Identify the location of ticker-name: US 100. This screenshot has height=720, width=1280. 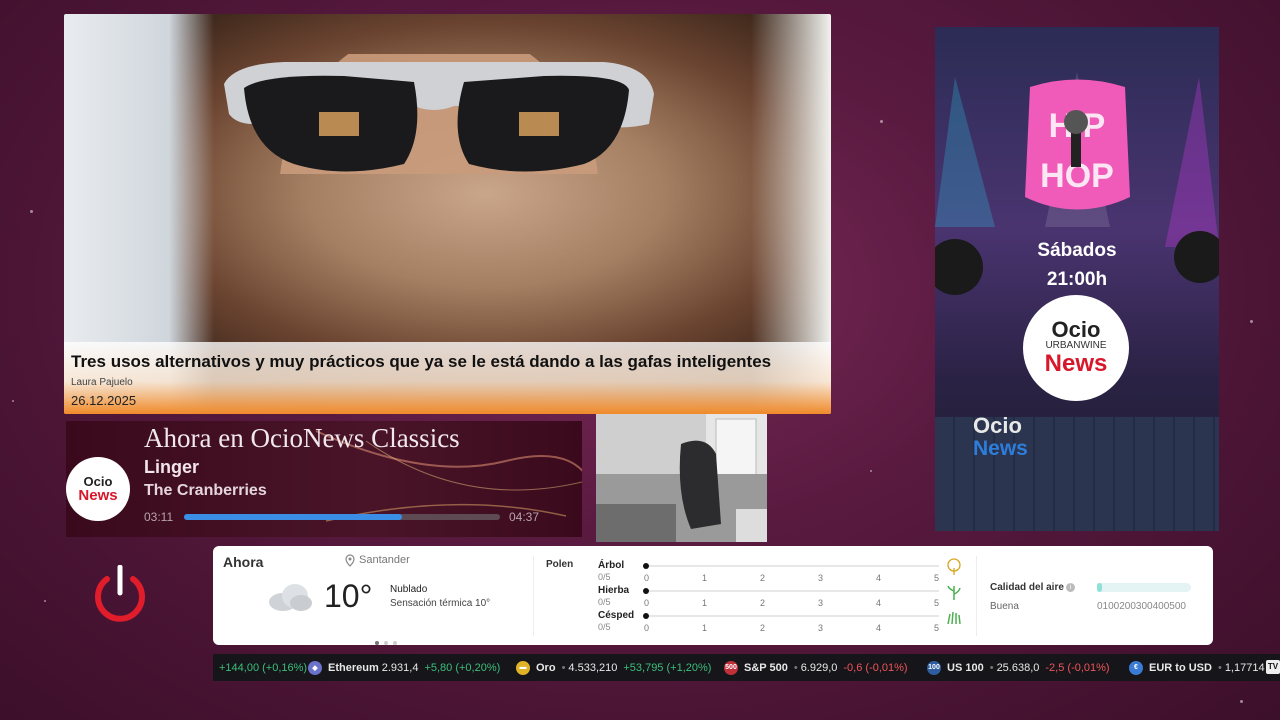
(965, 667).